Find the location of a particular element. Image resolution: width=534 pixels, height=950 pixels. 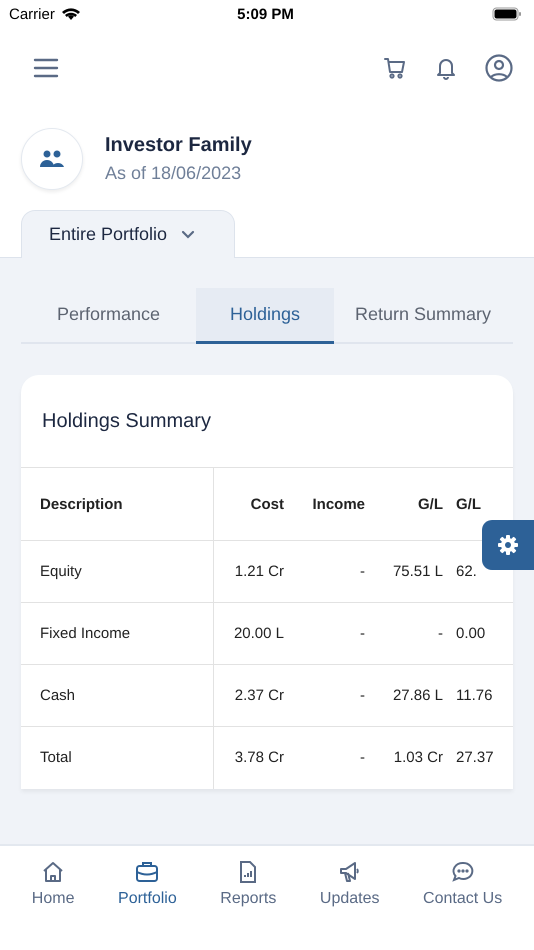

profile-name: Investor Family is located at coordinates (178, 145).